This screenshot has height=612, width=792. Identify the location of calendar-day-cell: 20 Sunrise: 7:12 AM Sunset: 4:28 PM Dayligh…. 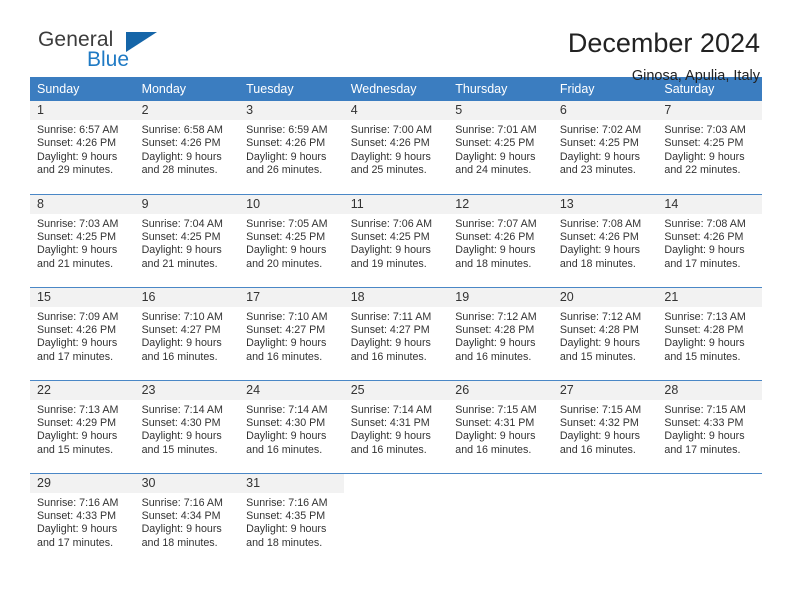
(605, 333).